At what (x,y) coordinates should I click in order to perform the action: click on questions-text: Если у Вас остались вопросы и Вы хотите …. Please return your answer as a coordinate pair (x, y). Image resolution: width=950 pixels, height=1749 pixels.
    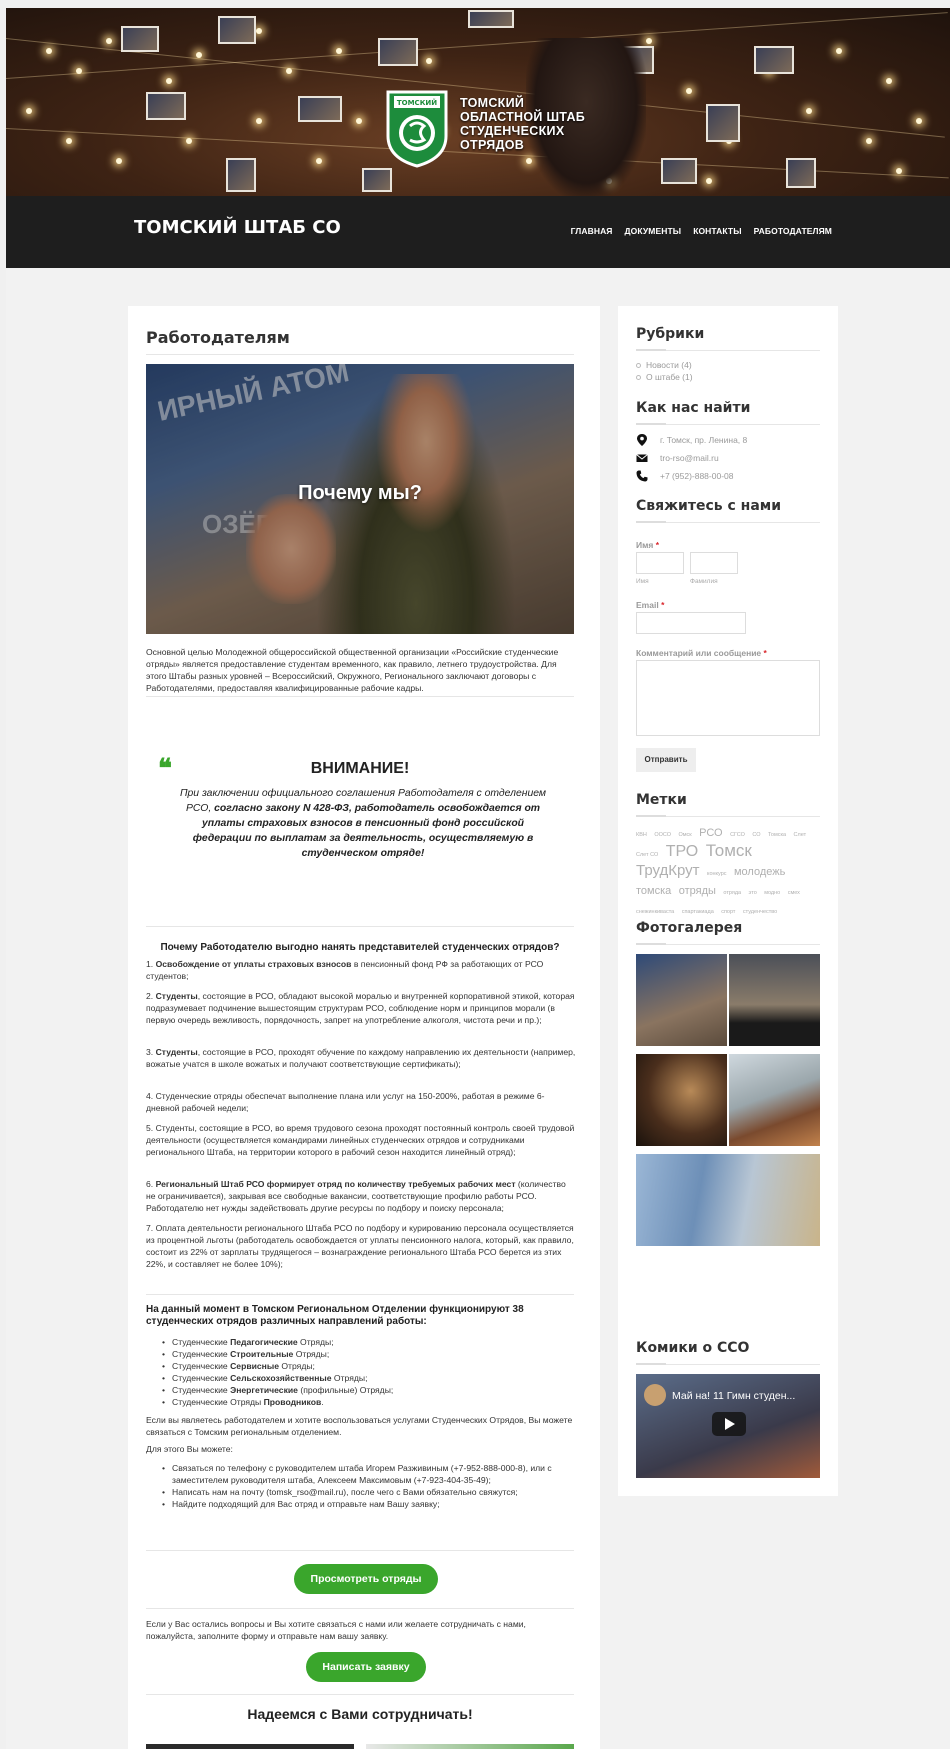
    Looking at the image, I should click on (336, 1630).